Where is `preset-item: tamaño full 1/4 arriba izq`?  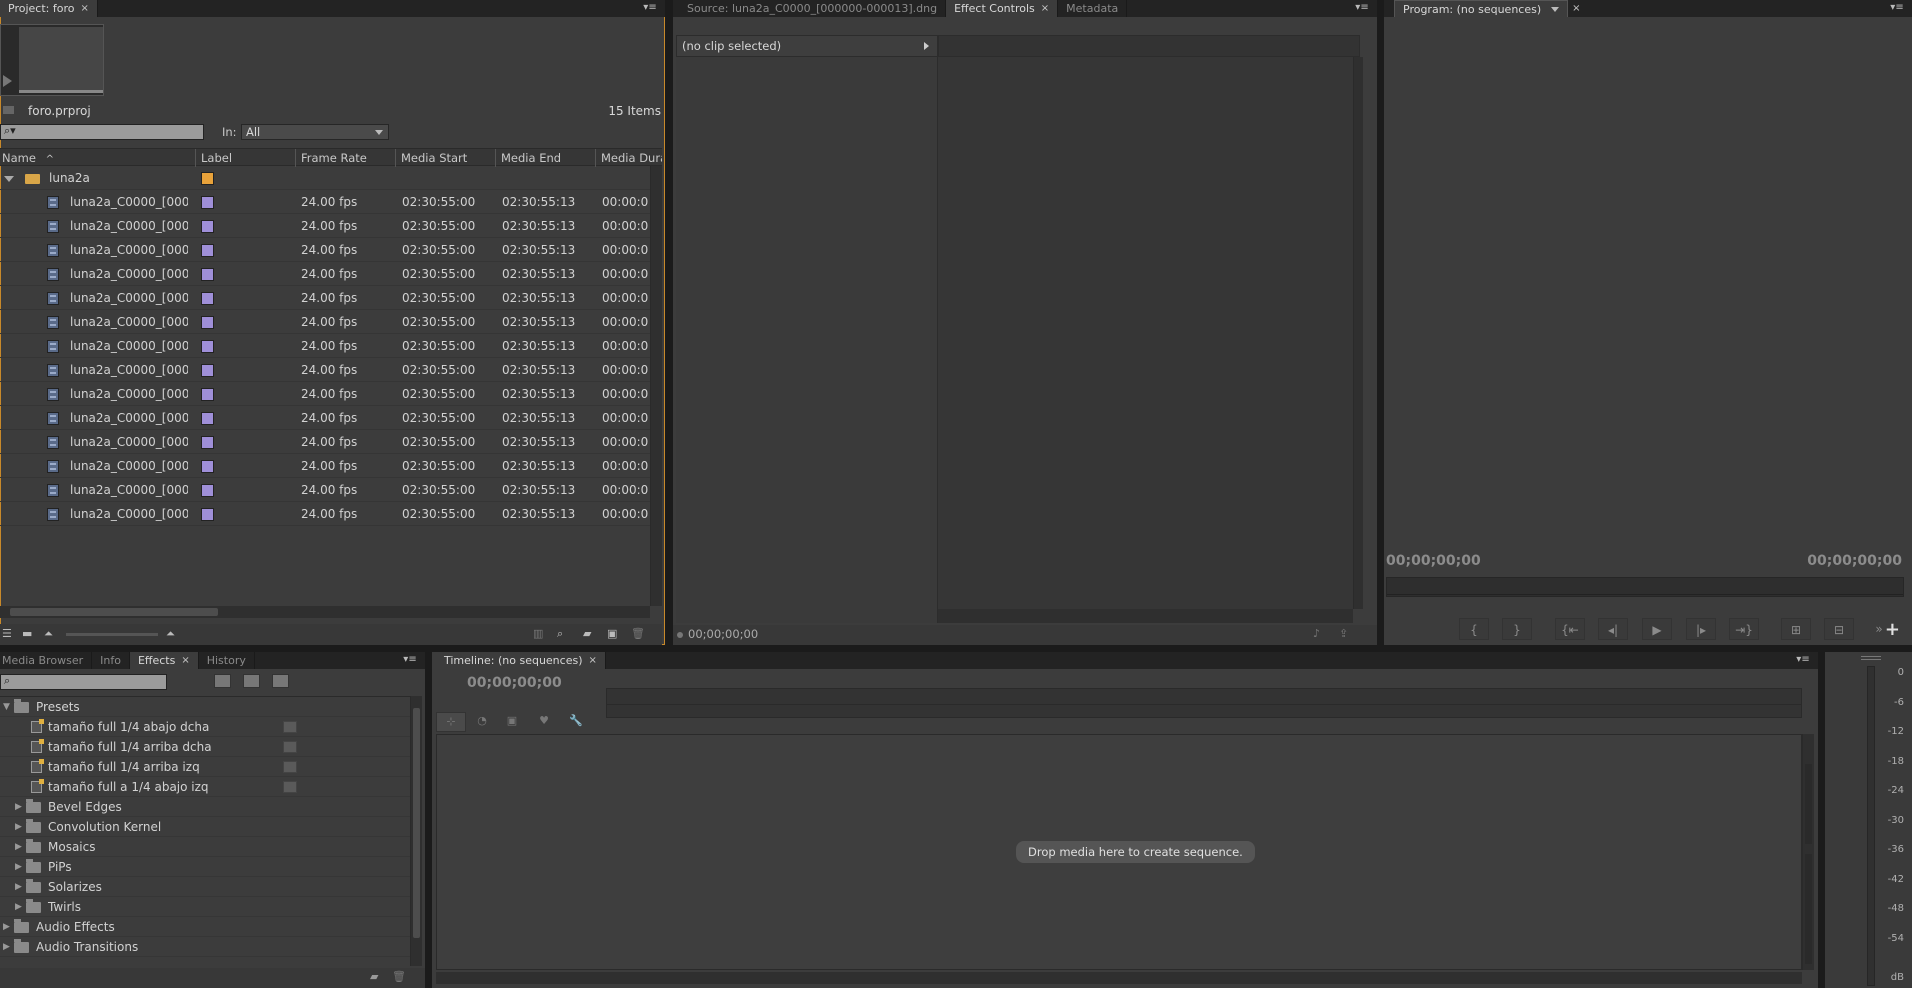
preset-item: tamaño full 1/4 arriba izq is located at coordinates (205, 767).